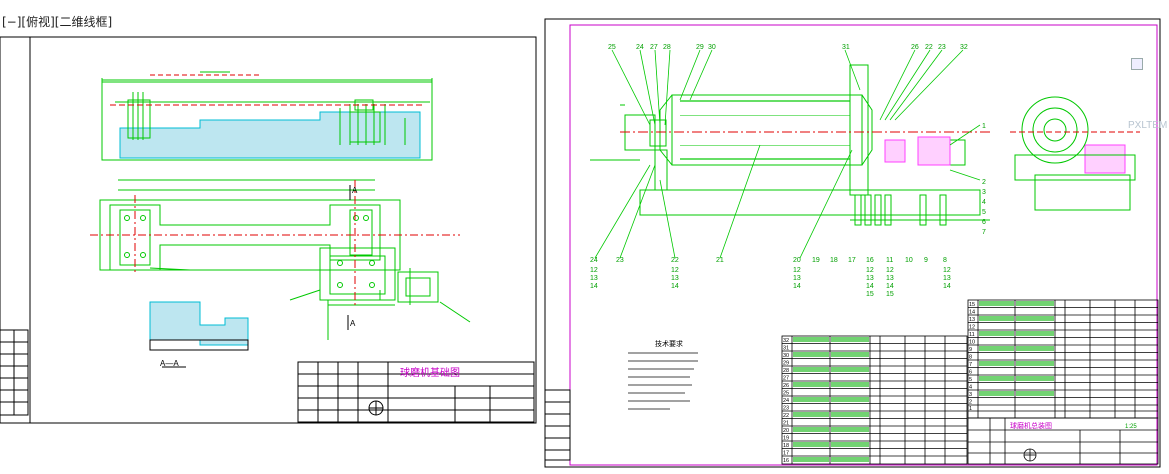 The height and width of the screenshot is (474, 1169). I want to click on callout-30: 30, so click(712, 47).